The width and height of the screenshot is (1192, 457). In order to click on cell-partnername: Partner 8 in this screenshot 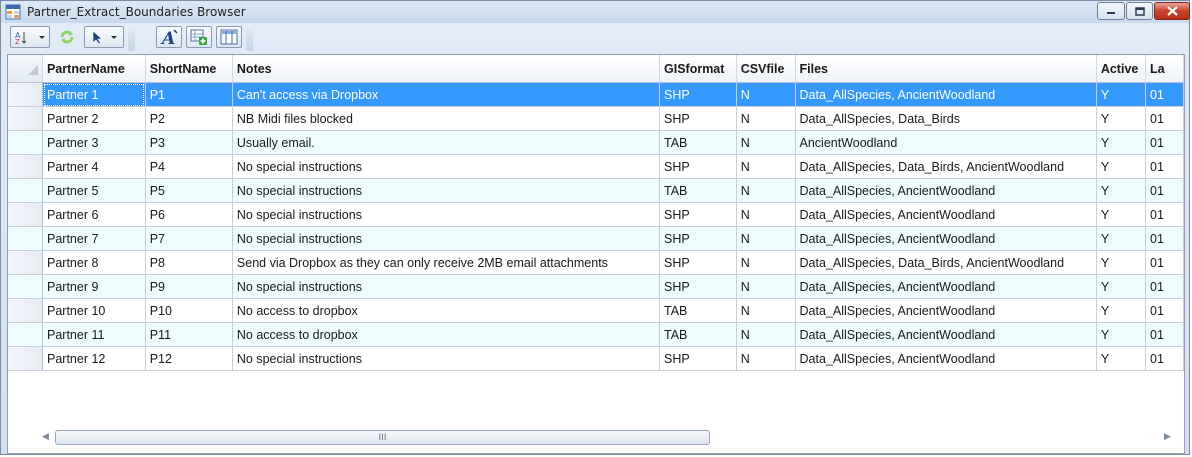, I will do `click(94, 262)`.